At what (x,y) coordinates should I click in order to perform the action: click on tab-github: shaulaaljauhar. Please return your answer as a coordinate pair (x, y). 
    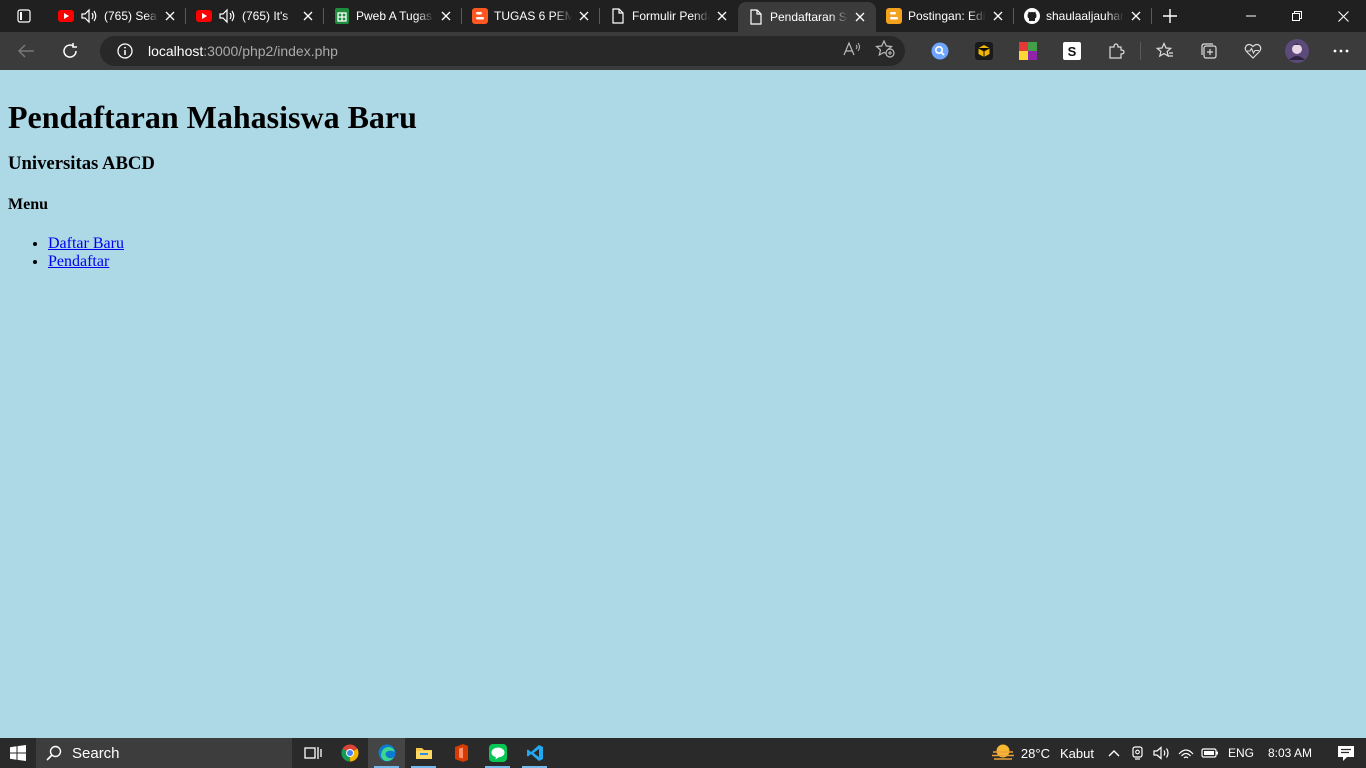
    Looking at the image, I should click on (1083, 16).